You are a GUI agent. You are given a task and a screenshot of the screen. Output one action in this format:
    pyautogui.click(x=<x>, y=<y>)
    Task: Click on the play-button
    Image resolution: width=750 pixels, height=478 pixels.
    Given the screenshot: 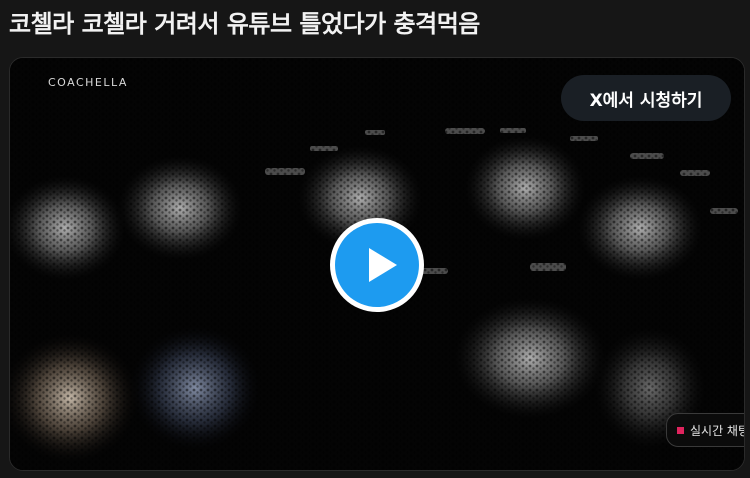 What is the action you would take?
    pyautogui.click(x=377, y=265)
    